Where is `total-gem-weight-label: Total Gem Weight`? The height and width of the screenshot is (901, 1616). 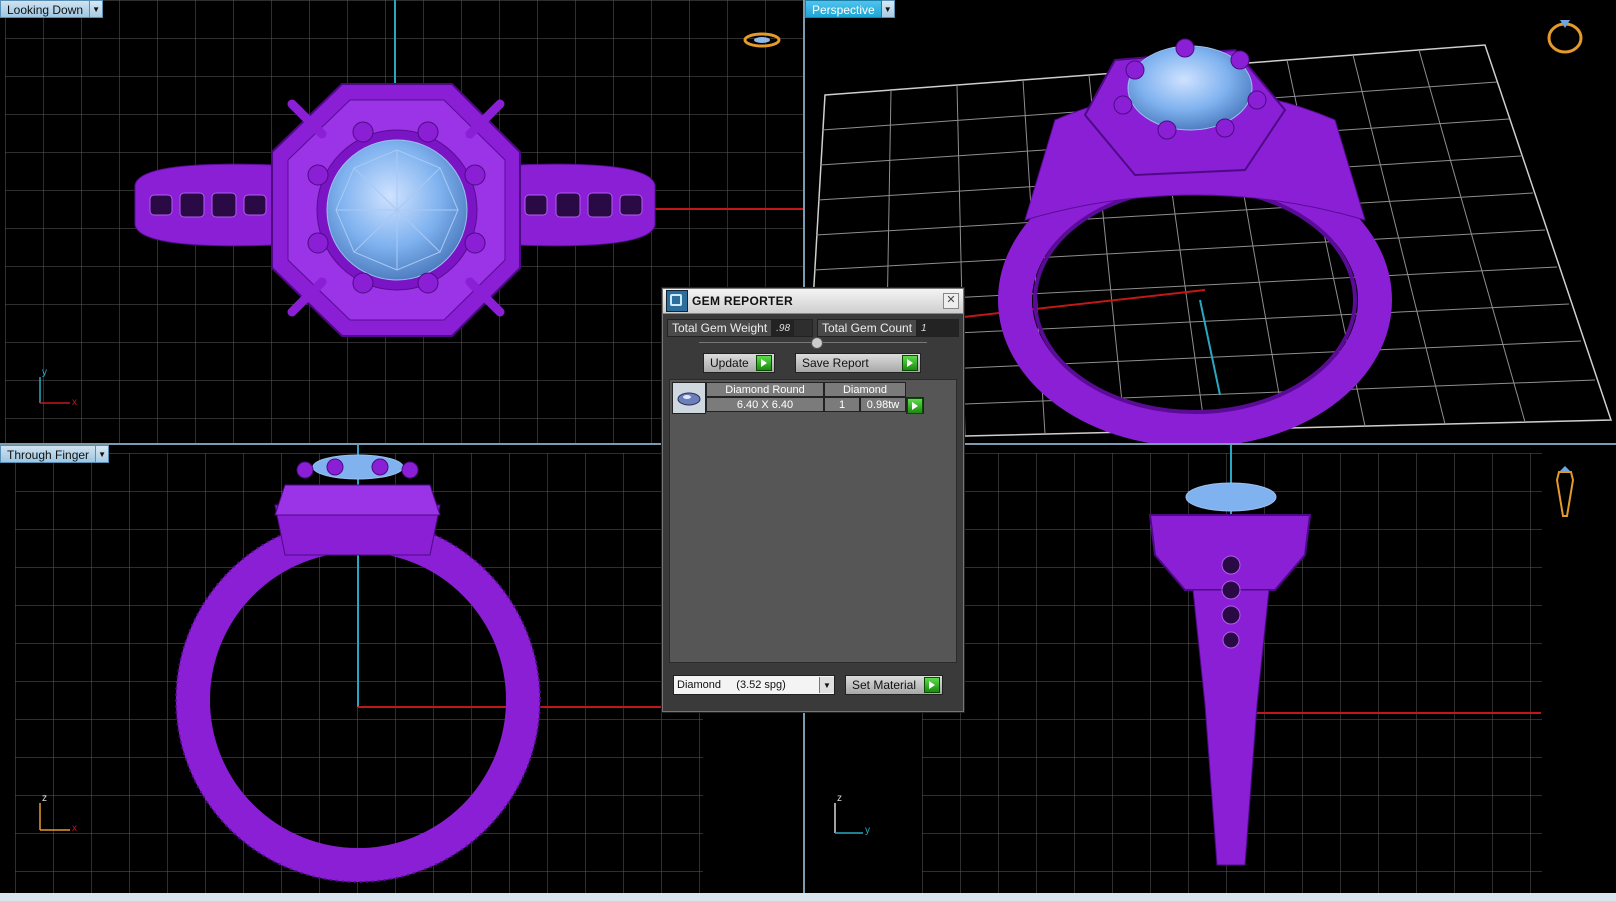 total-gem-weight-label: Total Gem Weight is located at coordinates (720, 328).